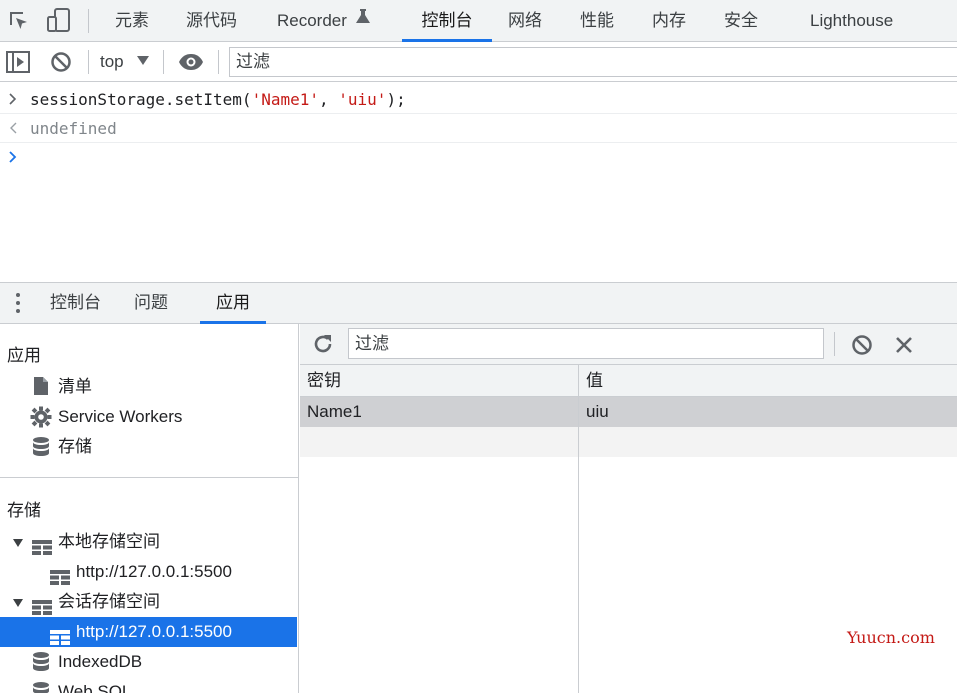 This screenshot has width=957, height=693. I want to click on inspect-element-icon, so click(19, 23).